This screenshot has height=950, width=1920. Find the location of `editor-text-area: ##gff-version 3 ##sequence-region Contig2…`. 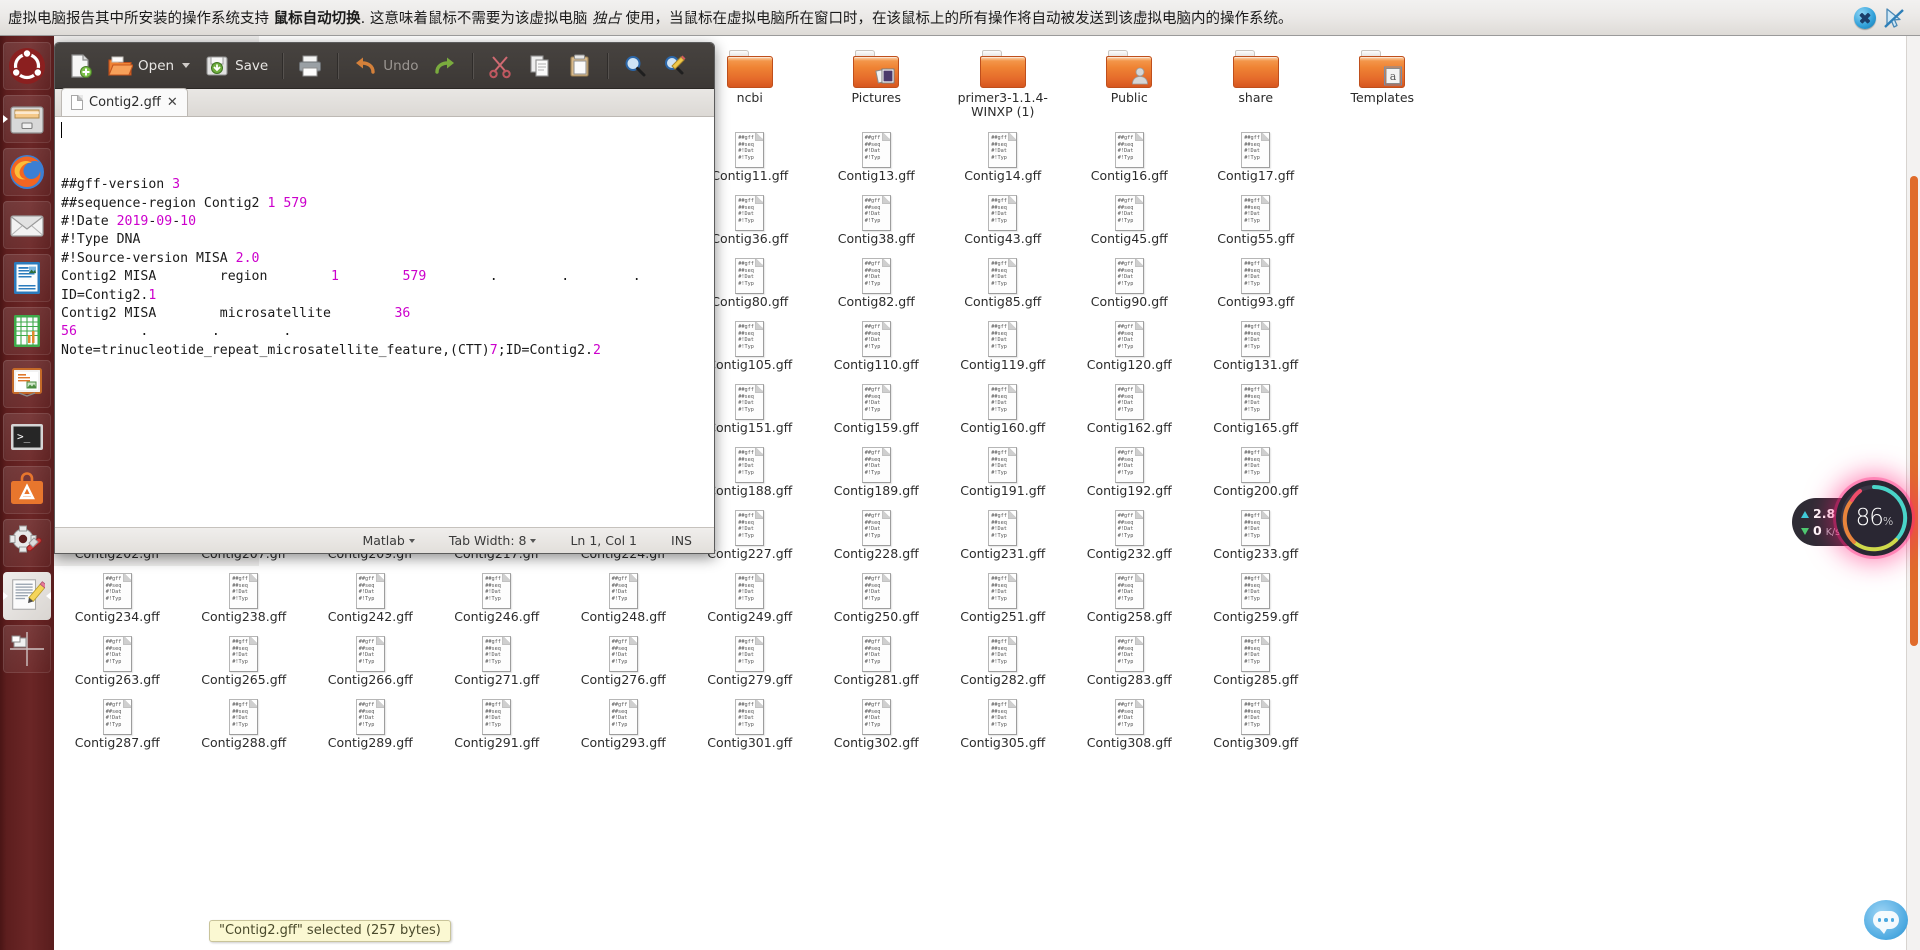

editor-text-area: ##gff-version 3 ##sequence-region Contig2… is located at coordinates (384, 322).